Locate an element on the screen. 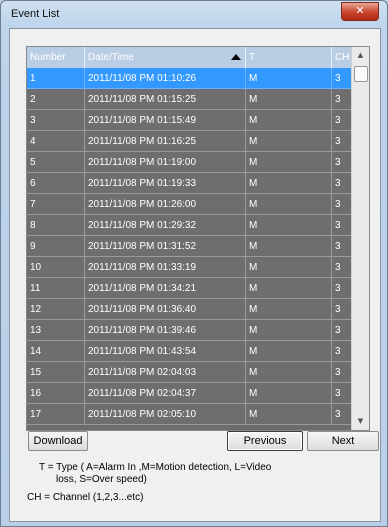  row-datetime-cell: 2011/11/08 PM 01:15:25 is located at coordinates (165, 99).